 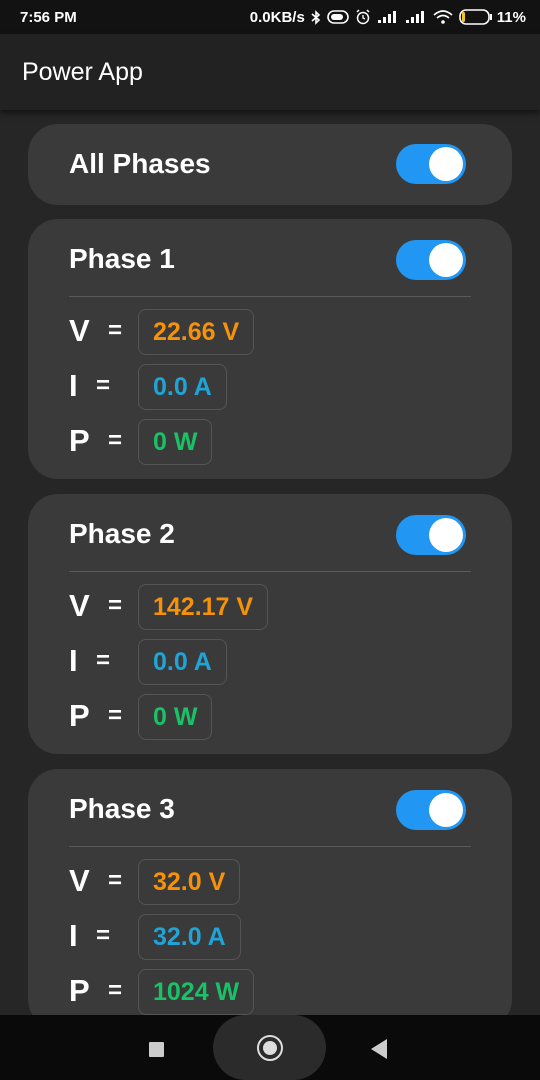 What do you see at coordinates (156, 1049) in the screenshot?
I see `recents-square-icon` at bounding box center [156, 1049].